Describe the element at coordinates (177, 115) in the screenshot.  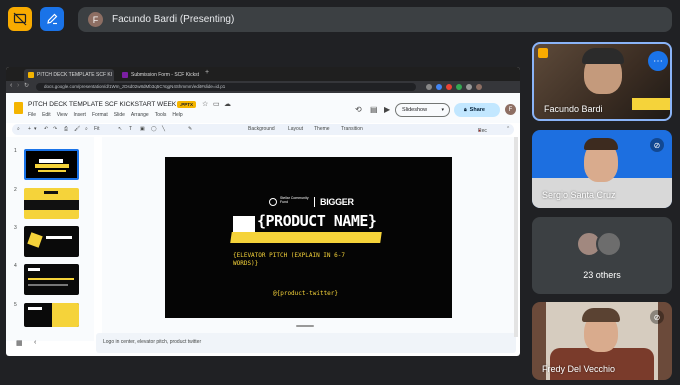
I see `menu-help: Help` at that location.